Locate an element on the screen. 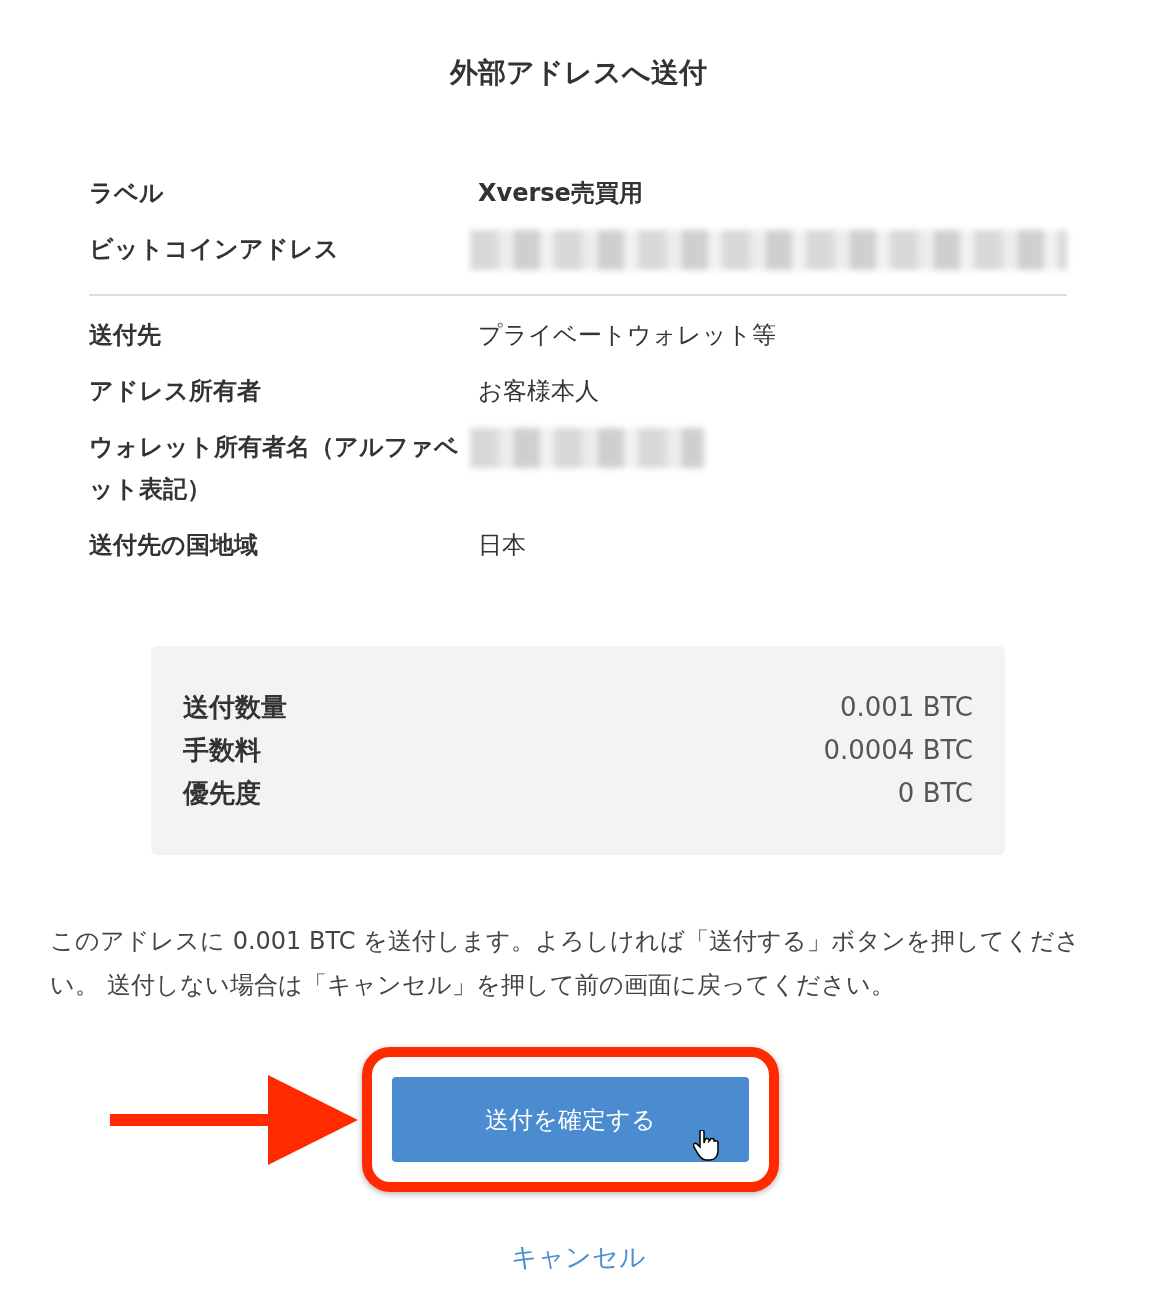  pointer-hand-icon is located at coordinates (706, 1146).